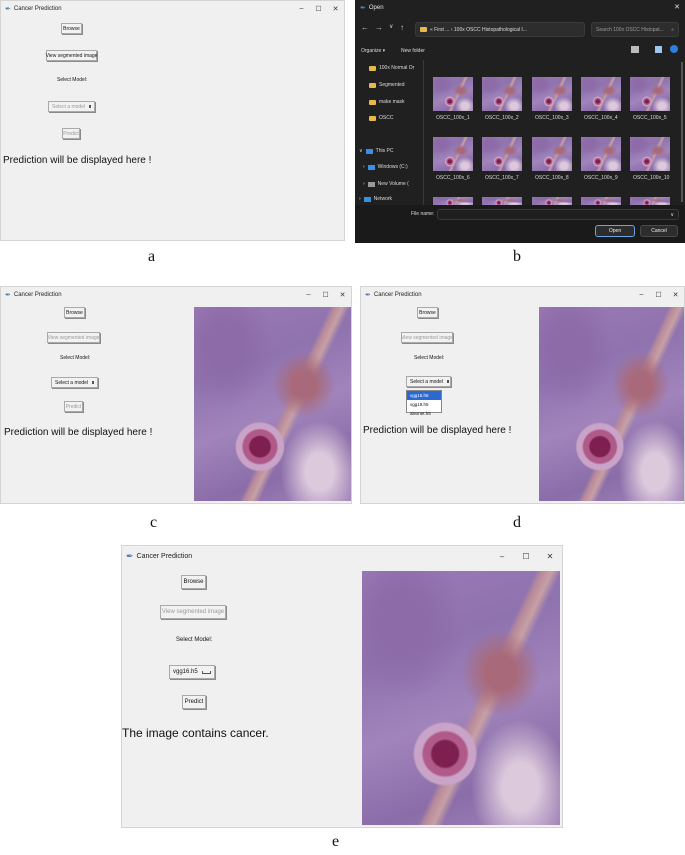 The height and width of the screenshot is (855, 685). Describe the element at coordinates (383, 199) in the screenshot. I see `sidebar-label: Network` at that location.